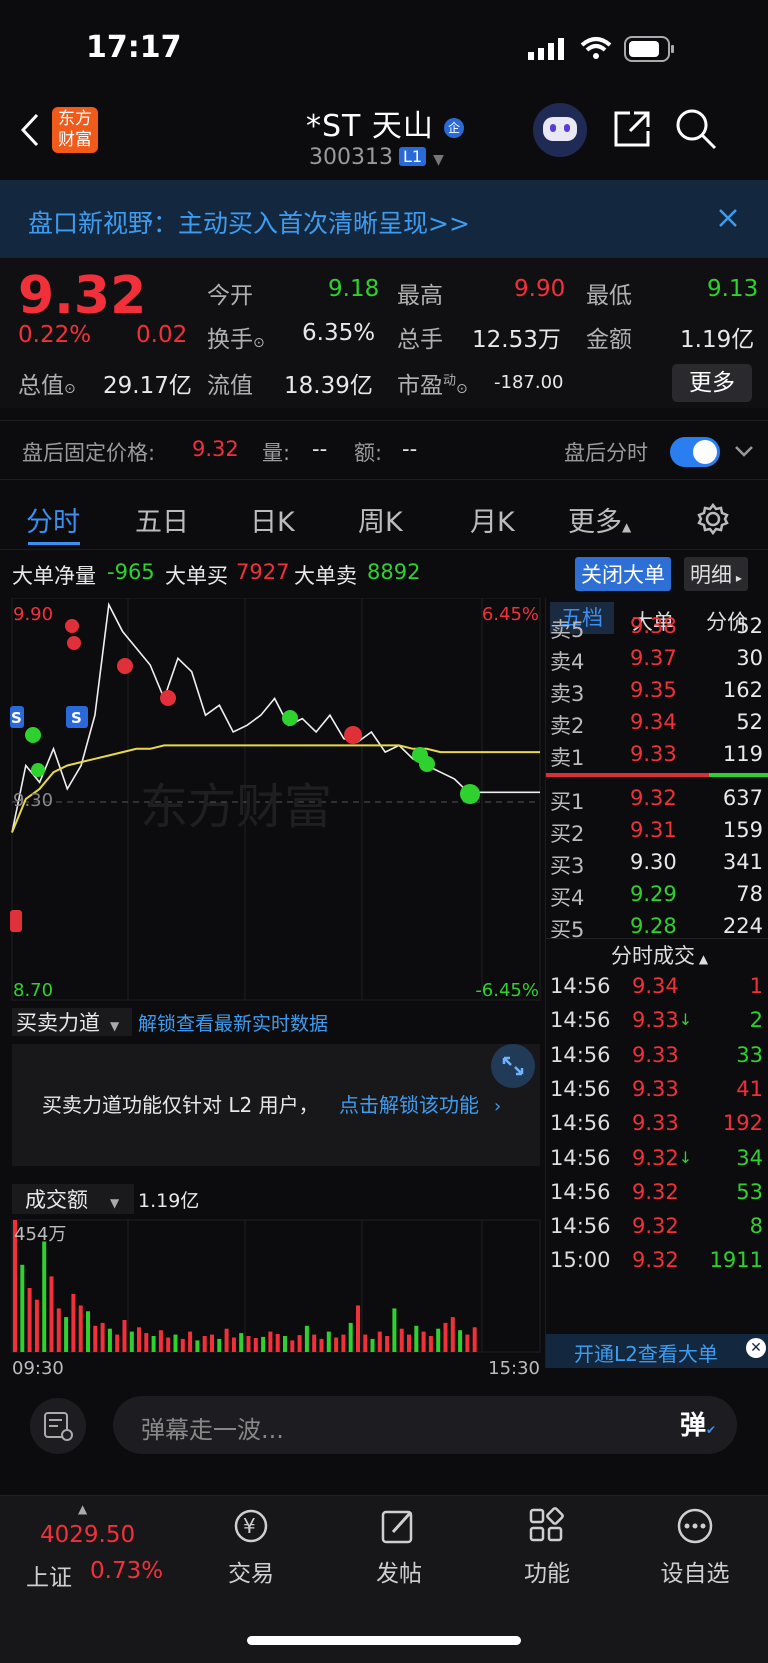  Describe the element at coordinates (657, 775) in the screenshot. I see `bid-ask-ratio-bar` at that location.